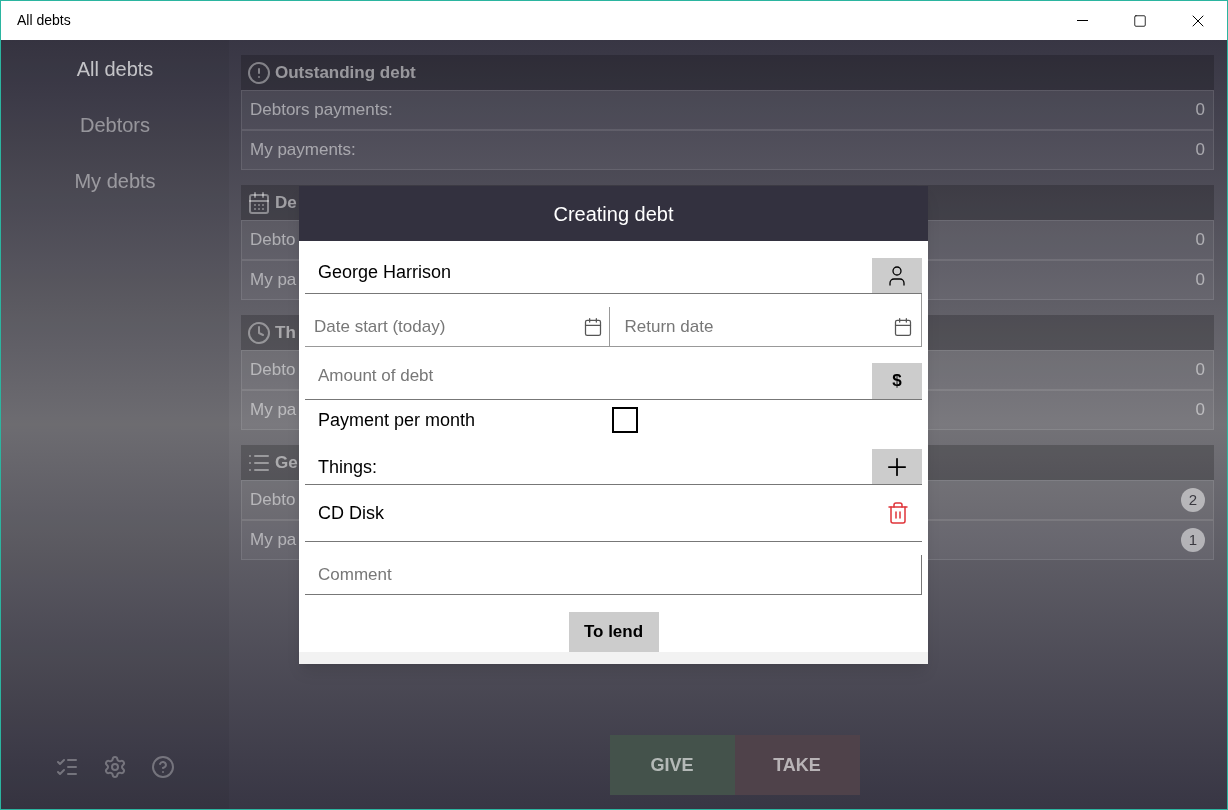 The height and width of the screenshot is (810, 1228). Describe the element at coordinates (765, 326) in the screenshot. I see `return-date-field: Return date` at that location.